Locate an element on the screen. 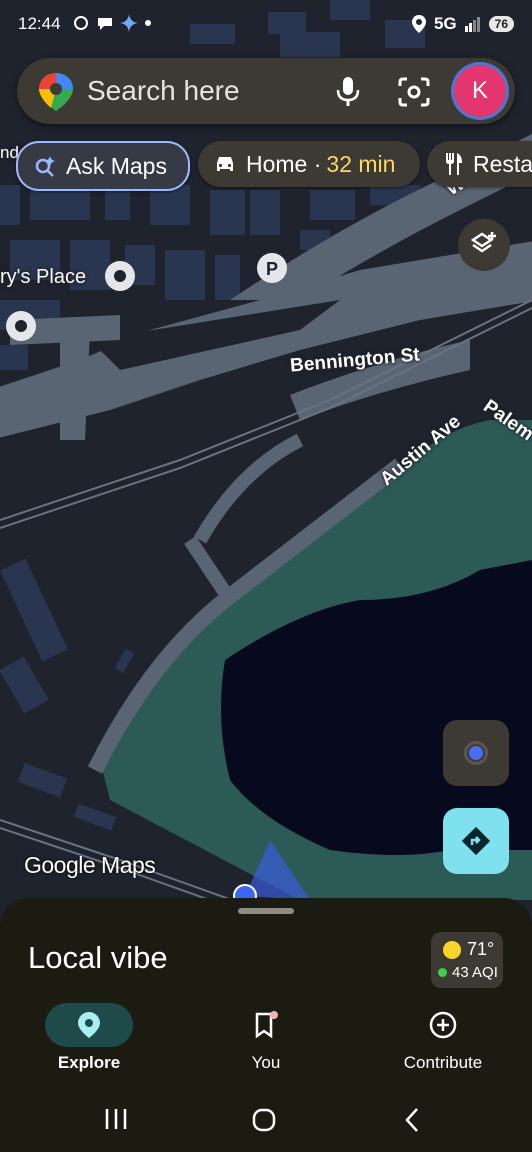  sheet-drag-handle is located at coordinates (266, 911).